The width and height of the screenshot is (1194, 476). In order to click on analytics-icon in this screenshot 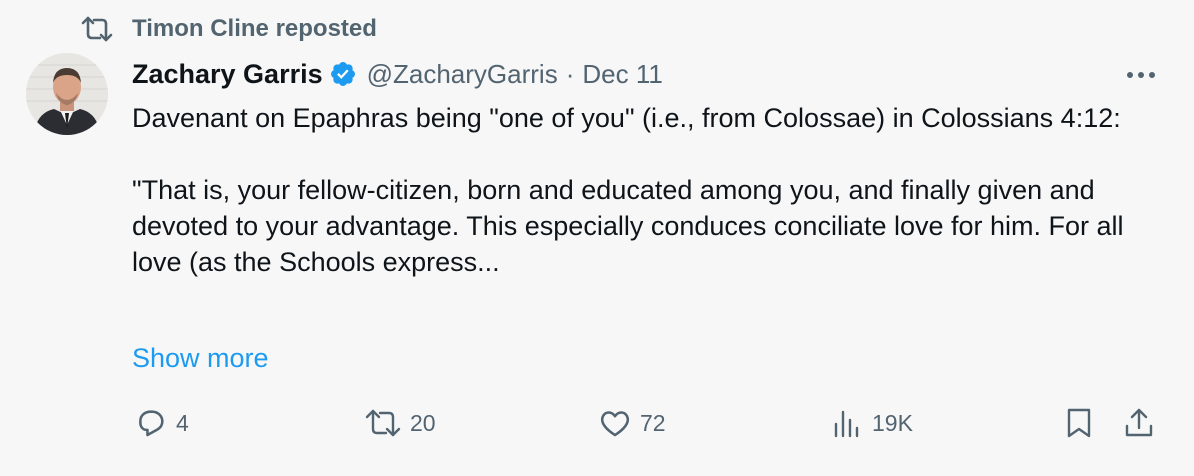, I will do `click(848, 423)`.